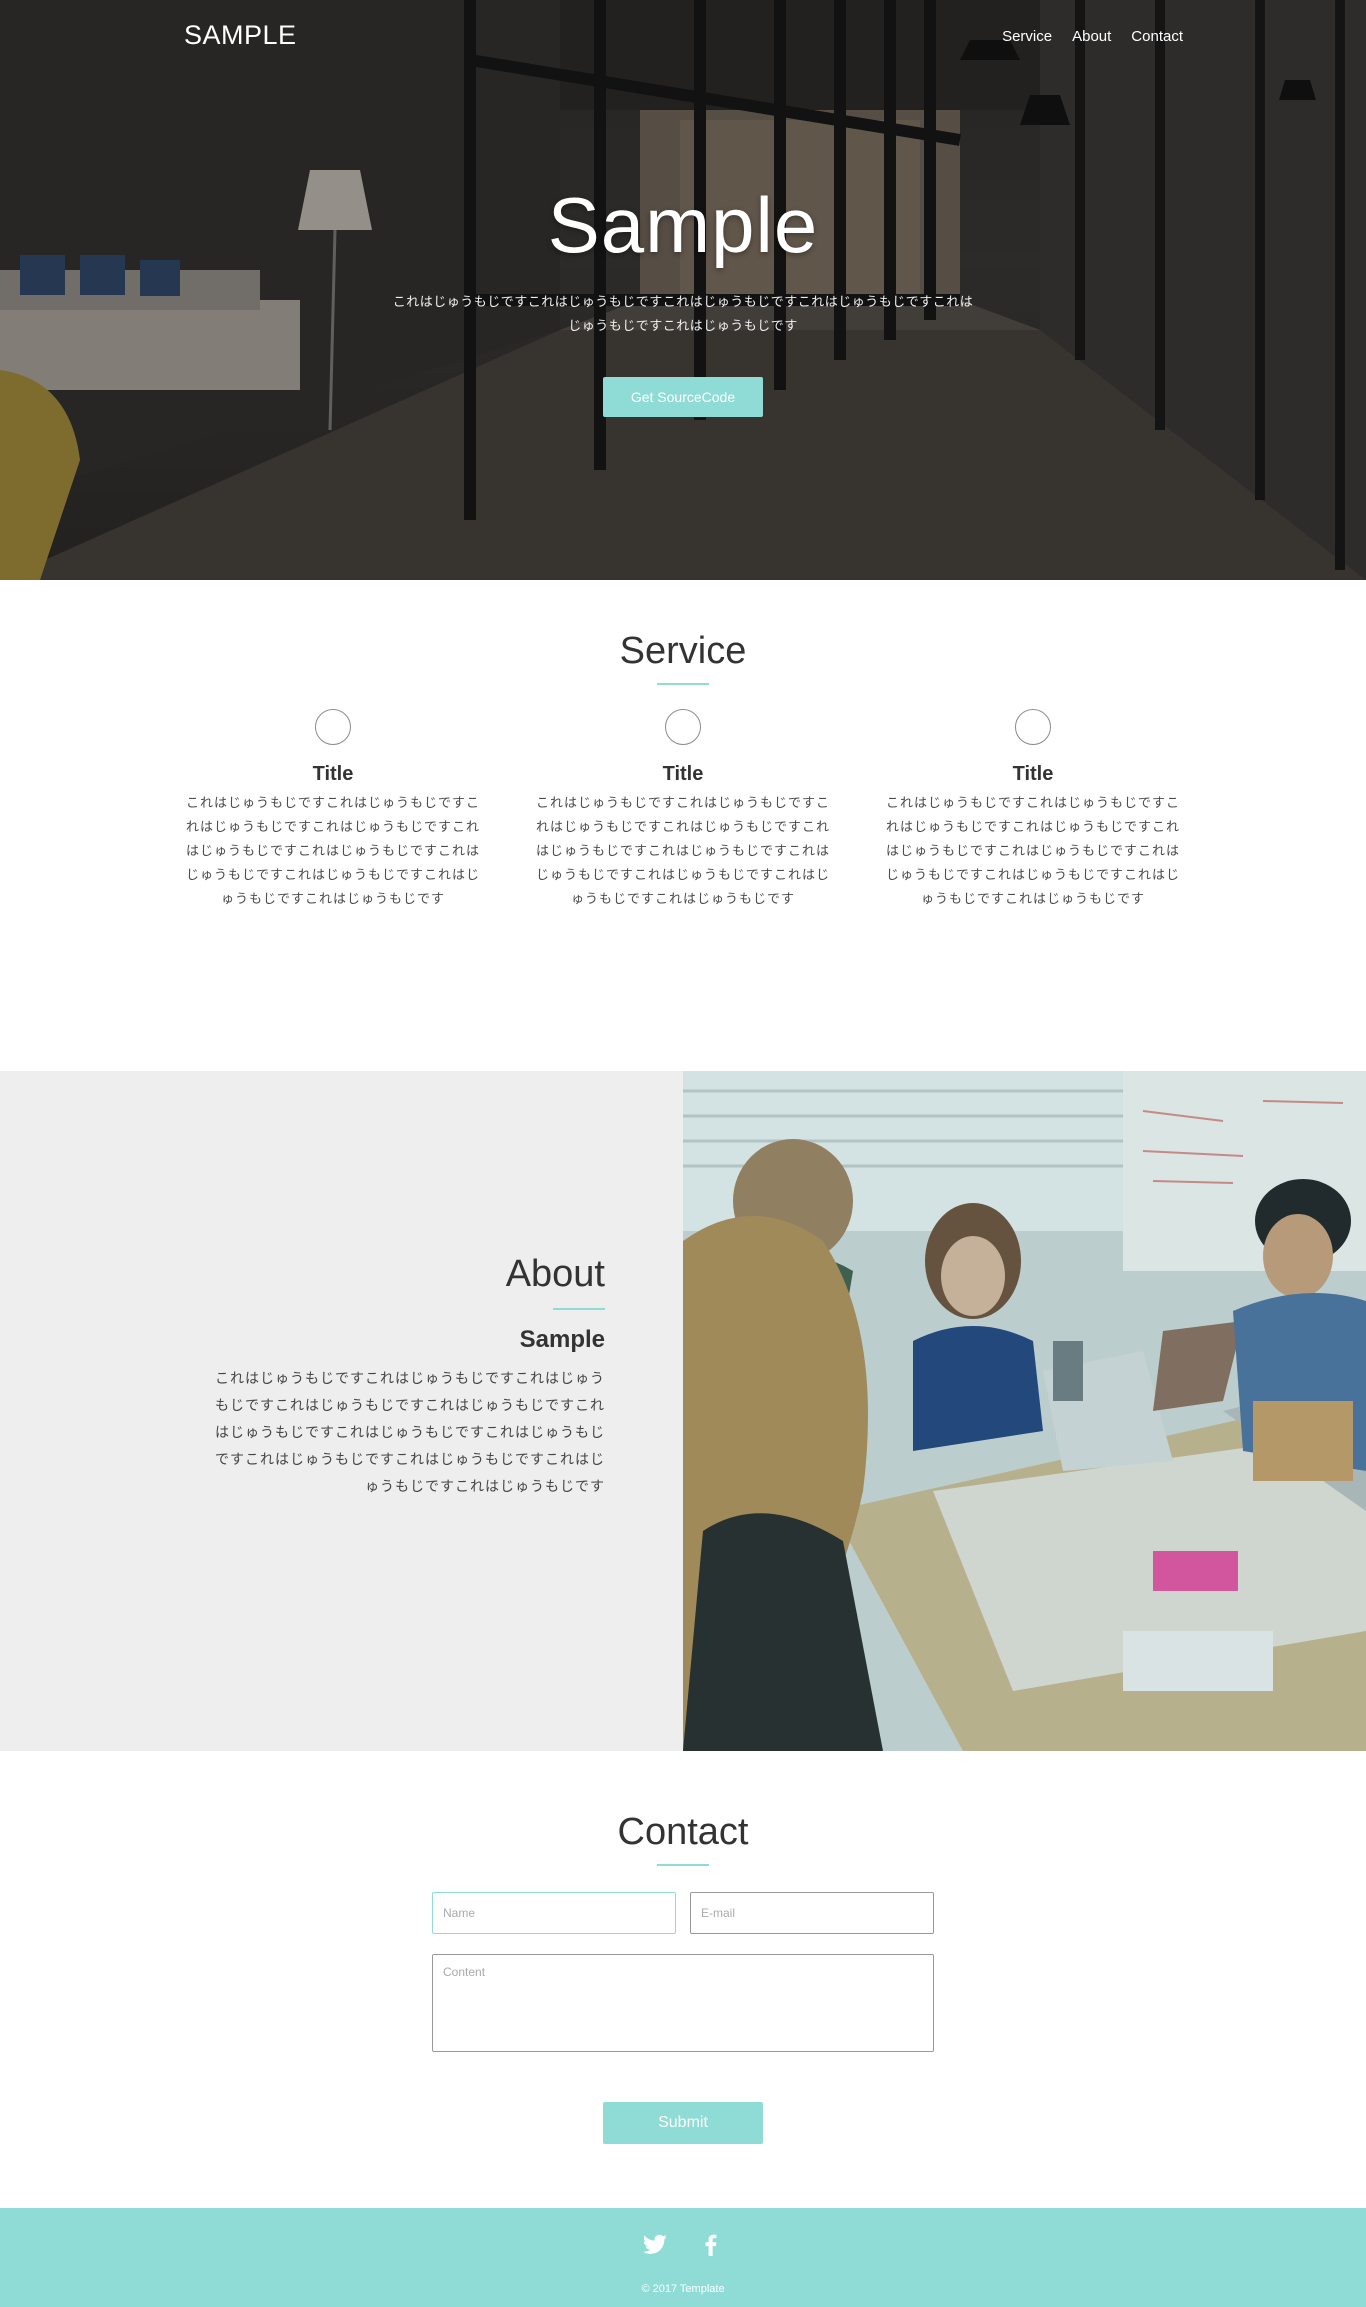 Image resolution: width=1366 pixels, height=2307 pixels. Describe the element at coordinates (562, 1339) in the screenshot. I see `about-subtitle: Sample` at that location.